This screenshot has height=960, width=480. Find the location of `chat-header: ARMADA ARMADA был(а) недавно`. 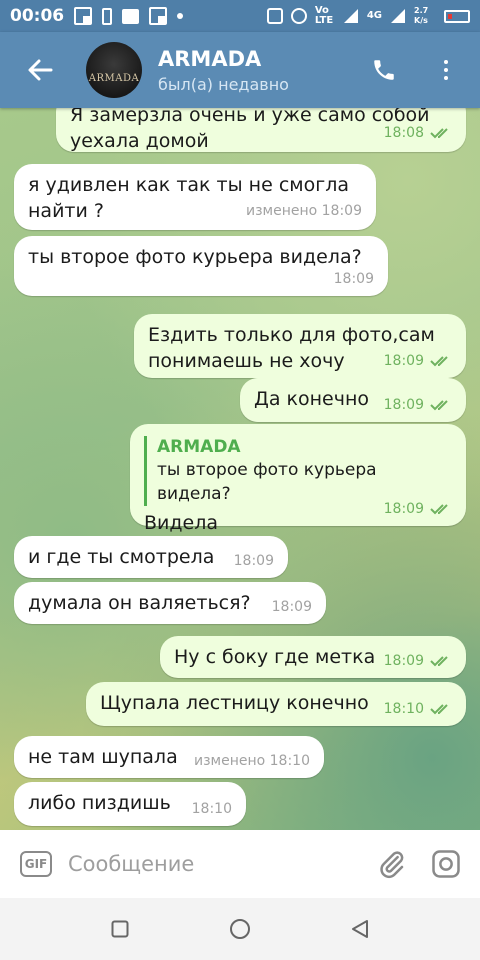

chat-header: ARMADA ARMADA был(а) недавно is located at coordinates (240, 70).